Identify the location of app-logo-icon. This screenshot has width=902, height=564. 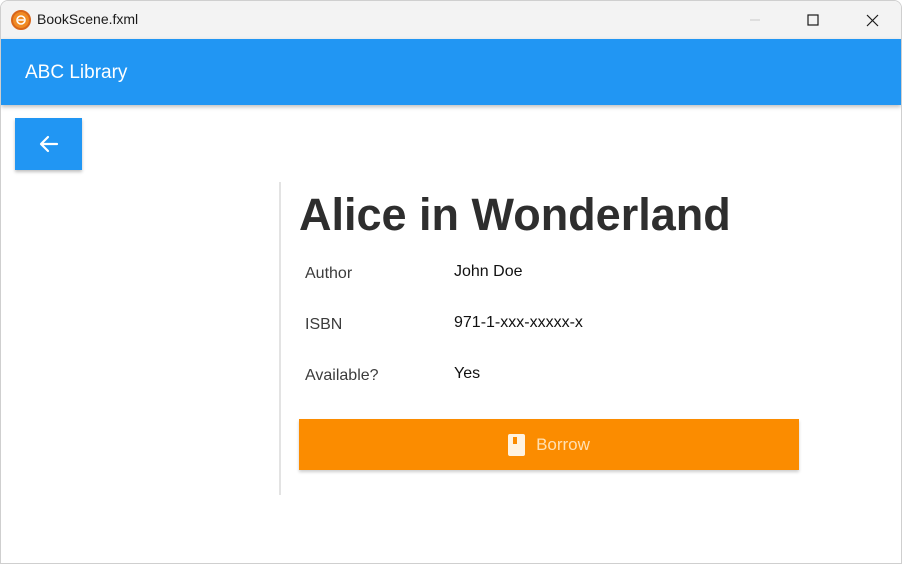
(21, 20).